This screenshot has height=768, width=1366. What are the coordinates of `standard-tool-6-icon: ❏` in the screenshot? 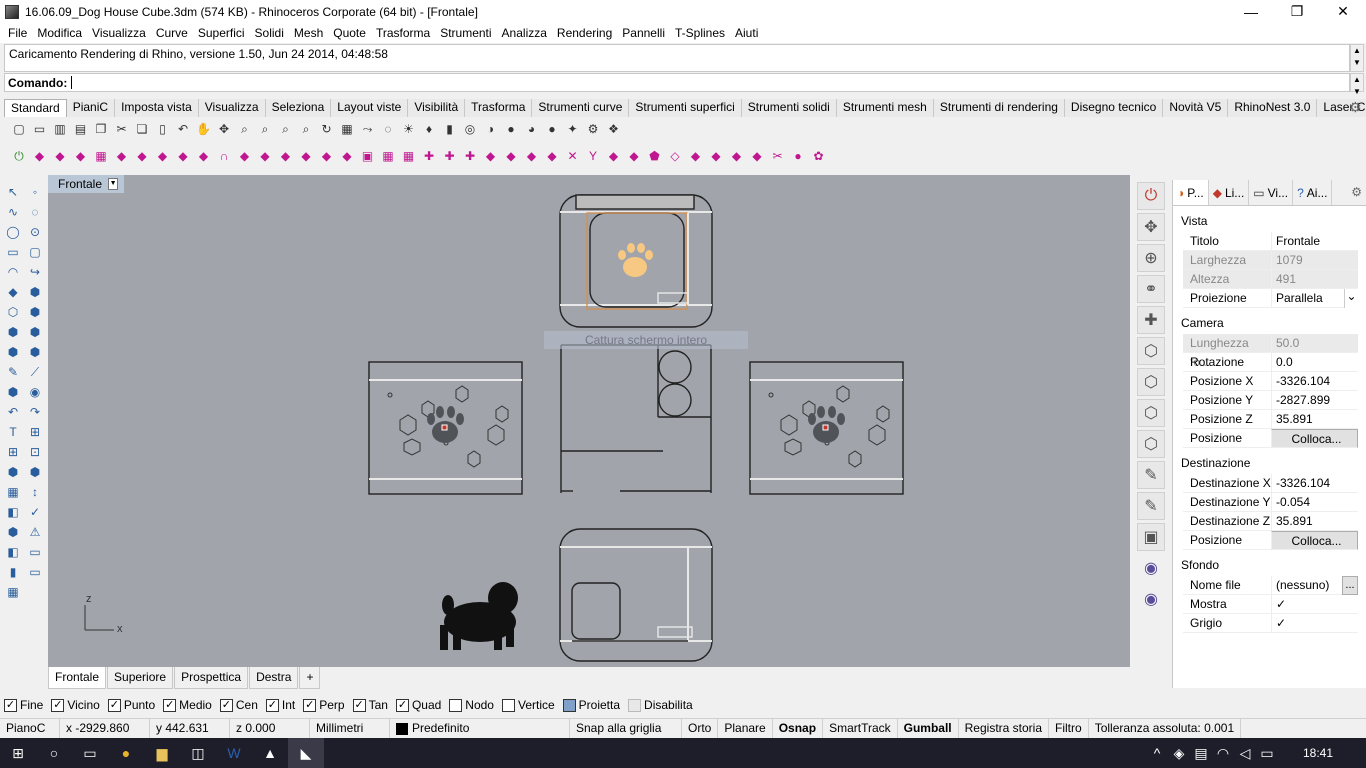 It's located at (142, 129).